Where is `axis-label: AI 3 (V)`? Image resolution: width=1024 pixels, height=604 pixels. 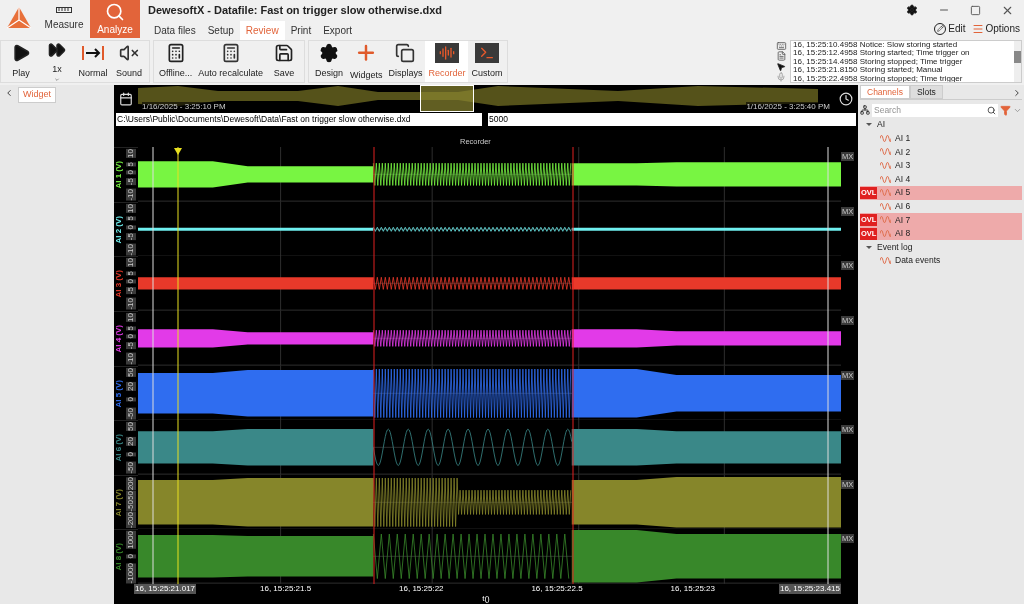 axis-label: AI 3 (V) is located at coordinates (119, 284).